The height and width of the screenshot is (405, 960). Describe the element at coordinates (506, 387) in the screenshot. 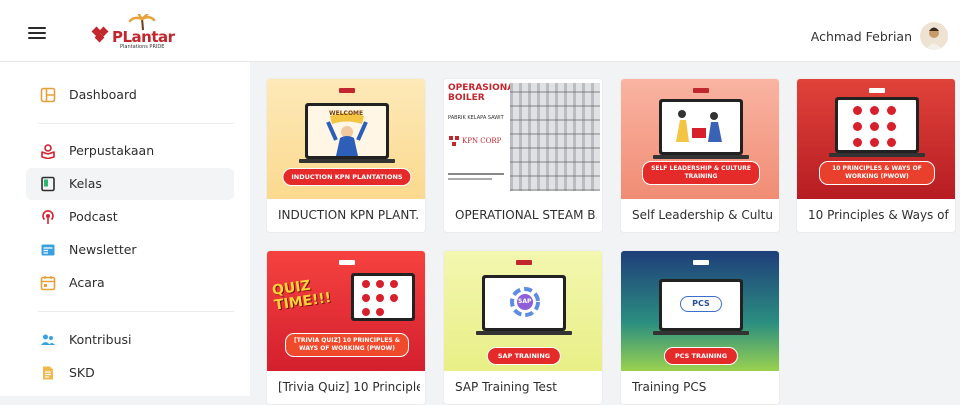

I see `course-title: SAP Training Test` at that location.